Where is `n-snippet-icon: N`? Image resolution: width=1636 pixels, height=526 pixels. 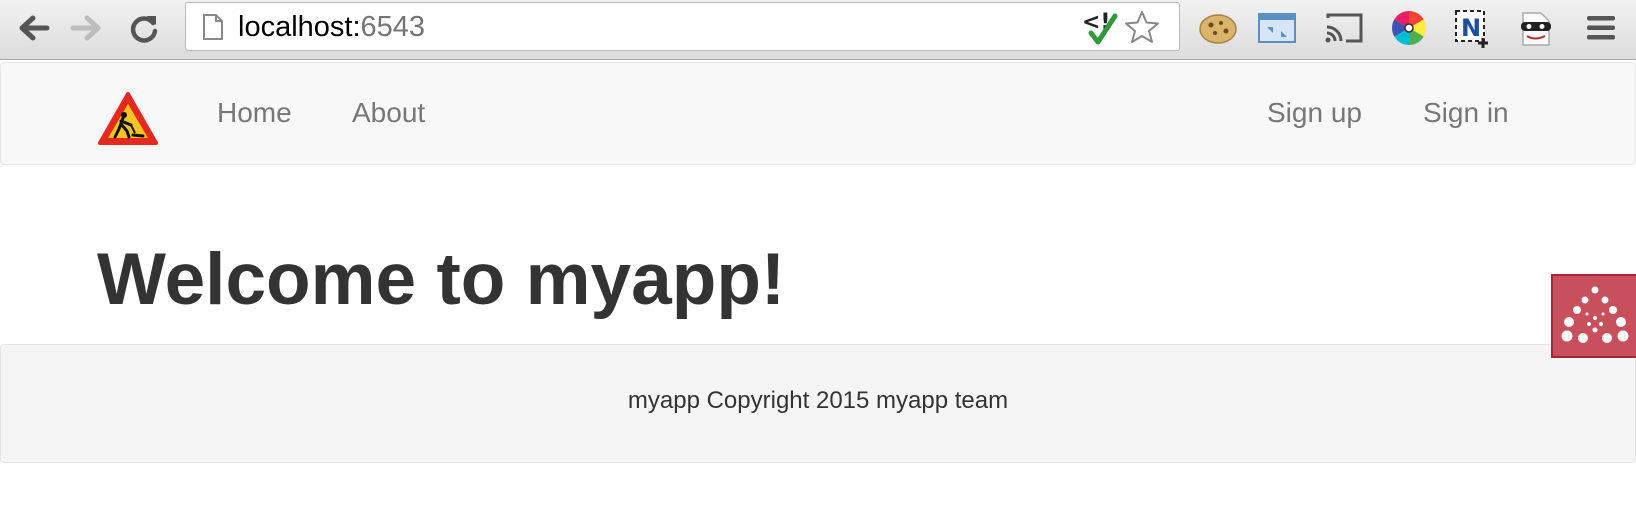
n-snippet-icon: N is located at coordinates (1471, 29).